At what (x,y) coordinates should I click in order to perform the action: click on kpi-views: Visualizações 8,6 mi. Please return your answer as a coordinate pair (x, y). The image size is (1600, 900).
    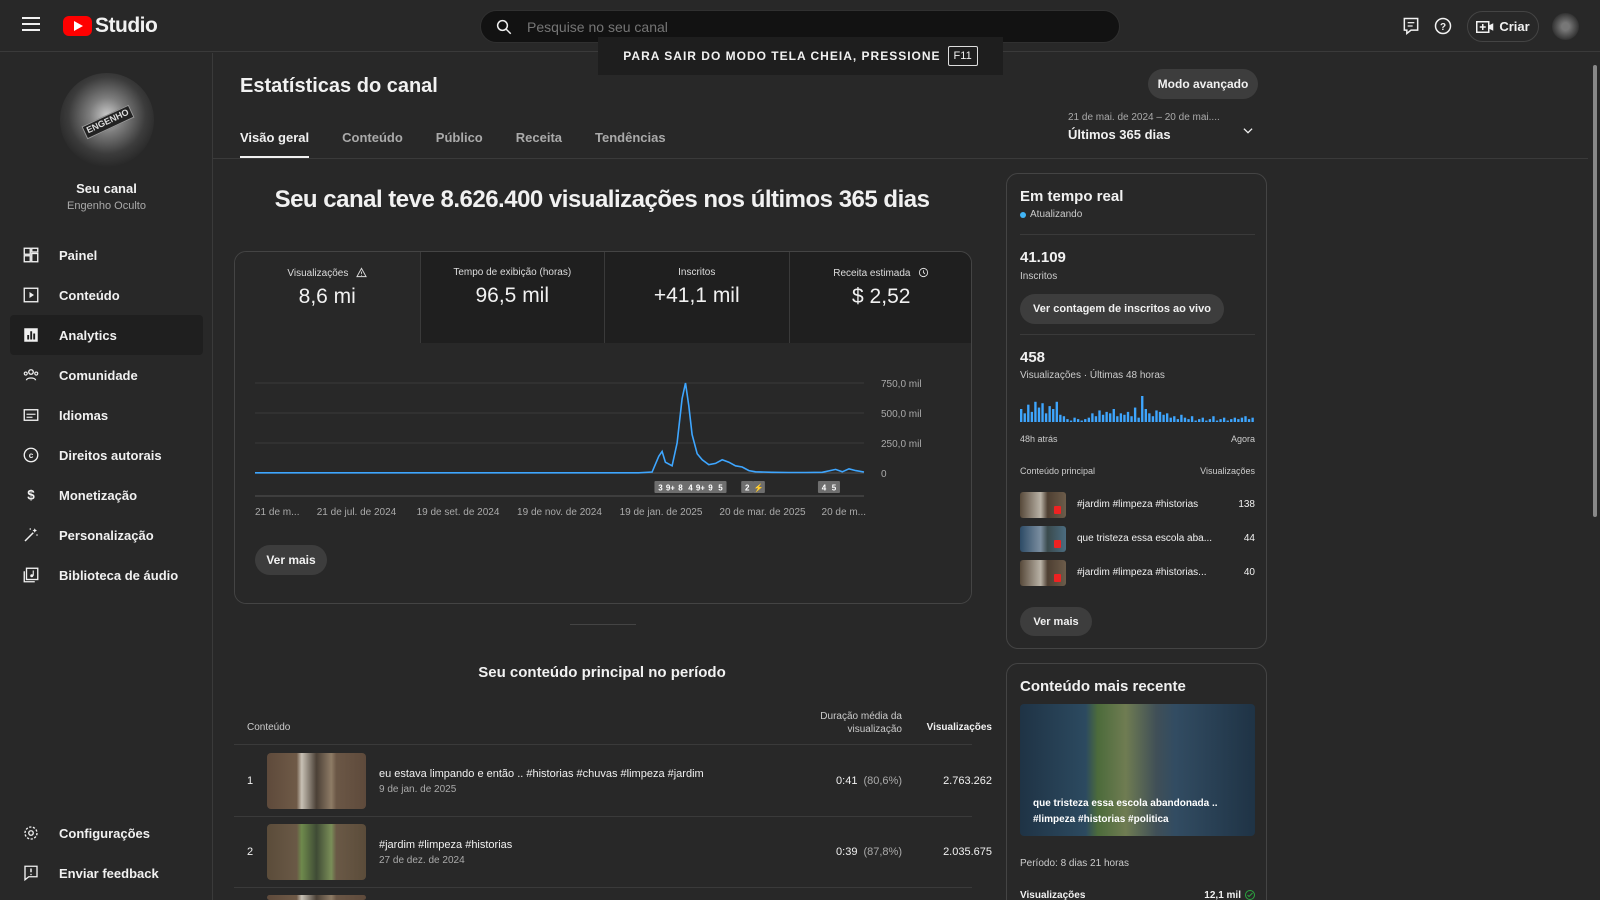
    Looking at the image, I should click on (327, 297).